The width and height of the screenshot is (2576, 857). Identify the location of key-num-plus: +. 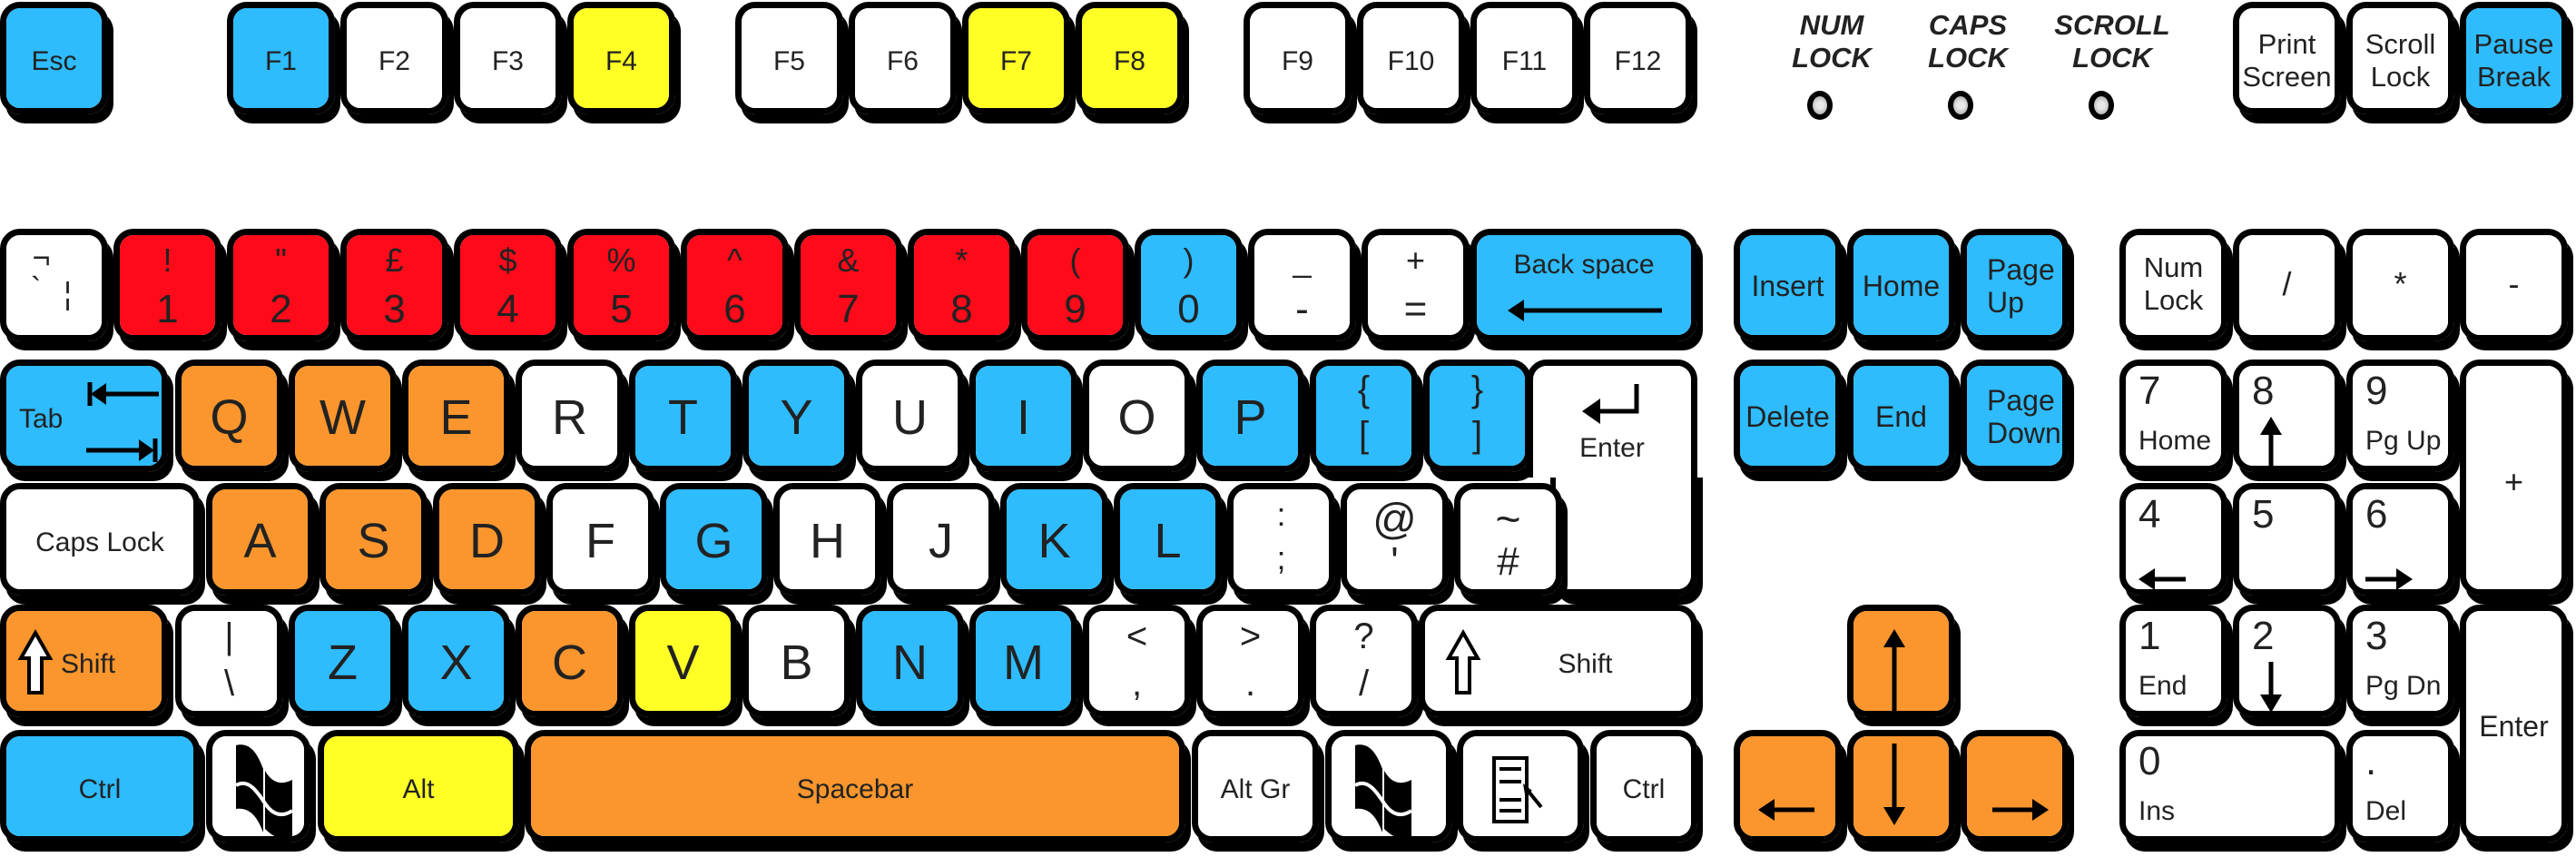
(2514, 478).